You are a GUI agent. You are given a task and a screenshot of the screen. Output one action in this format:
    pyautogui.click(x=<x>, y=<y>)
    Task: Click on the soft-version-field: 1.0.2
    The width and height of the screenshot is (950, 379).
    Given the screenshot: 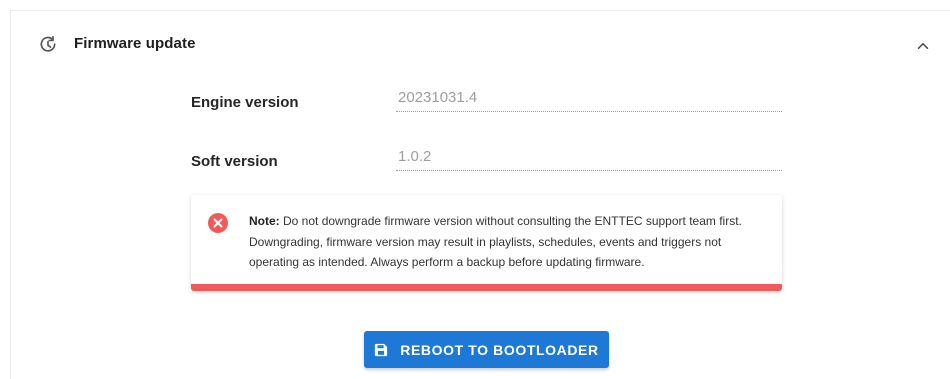 What is the action you would take?
    pyautogui.click(x=589, y=159)
    